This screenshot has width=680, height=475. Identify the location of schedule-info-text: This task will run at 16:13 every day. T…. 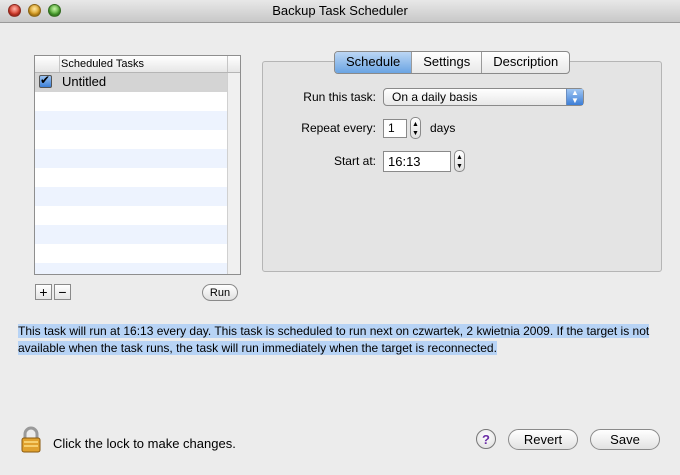
(343, 340).